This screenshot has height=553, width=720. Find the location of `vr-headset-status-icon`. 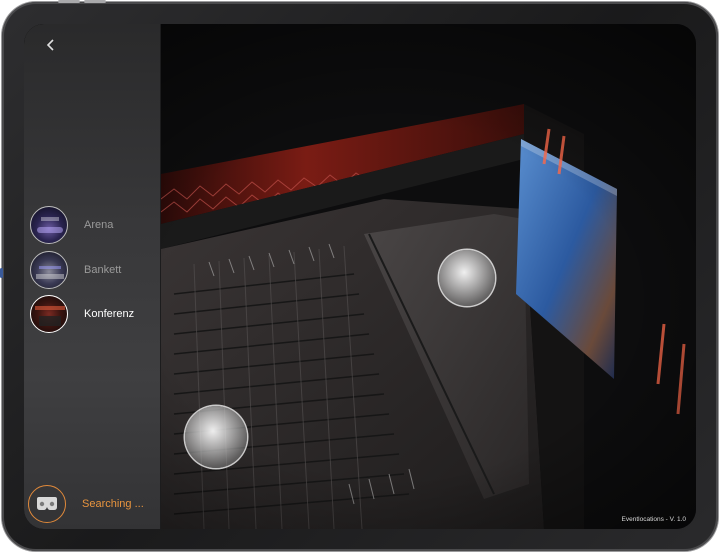

vr-headset-status-icon is located at coordinates (47, 504).